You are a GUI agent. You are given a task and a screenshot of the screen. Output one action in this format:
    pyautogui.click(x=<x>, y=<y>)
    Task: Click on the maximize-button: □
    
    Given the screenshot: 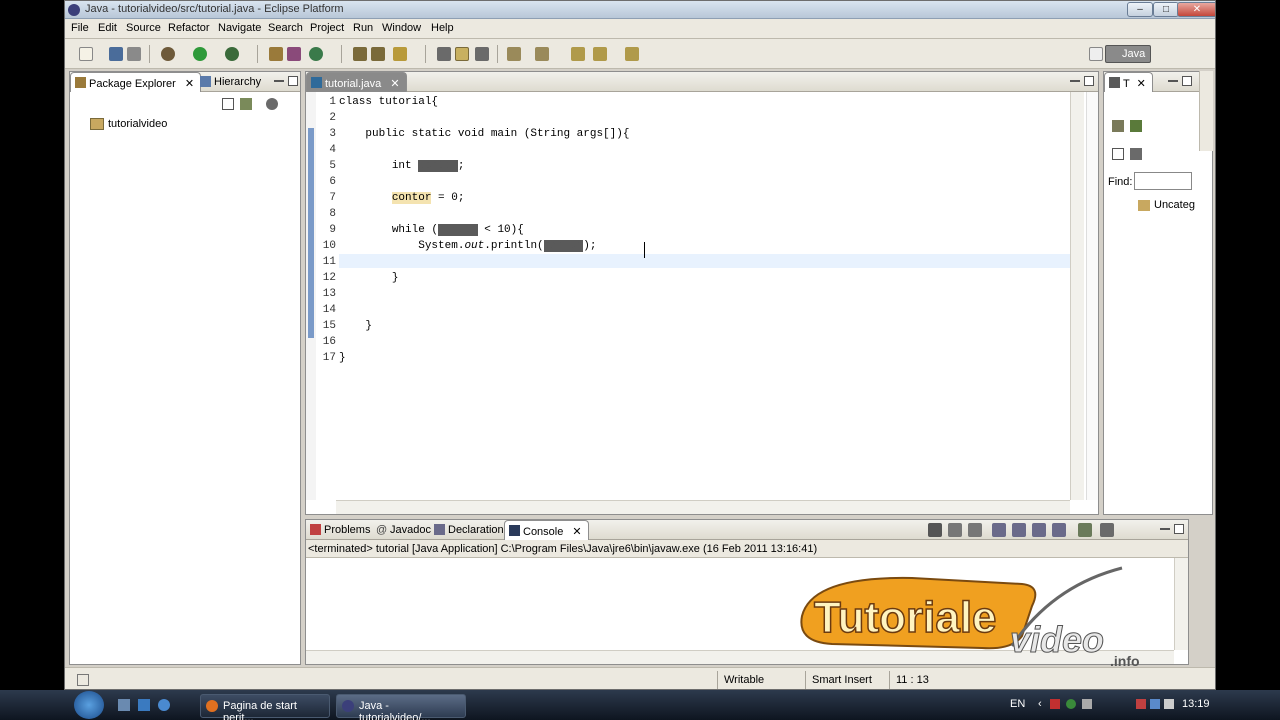 What is the action you would take?
    pyautogui.click(x=1166, y=9)
    